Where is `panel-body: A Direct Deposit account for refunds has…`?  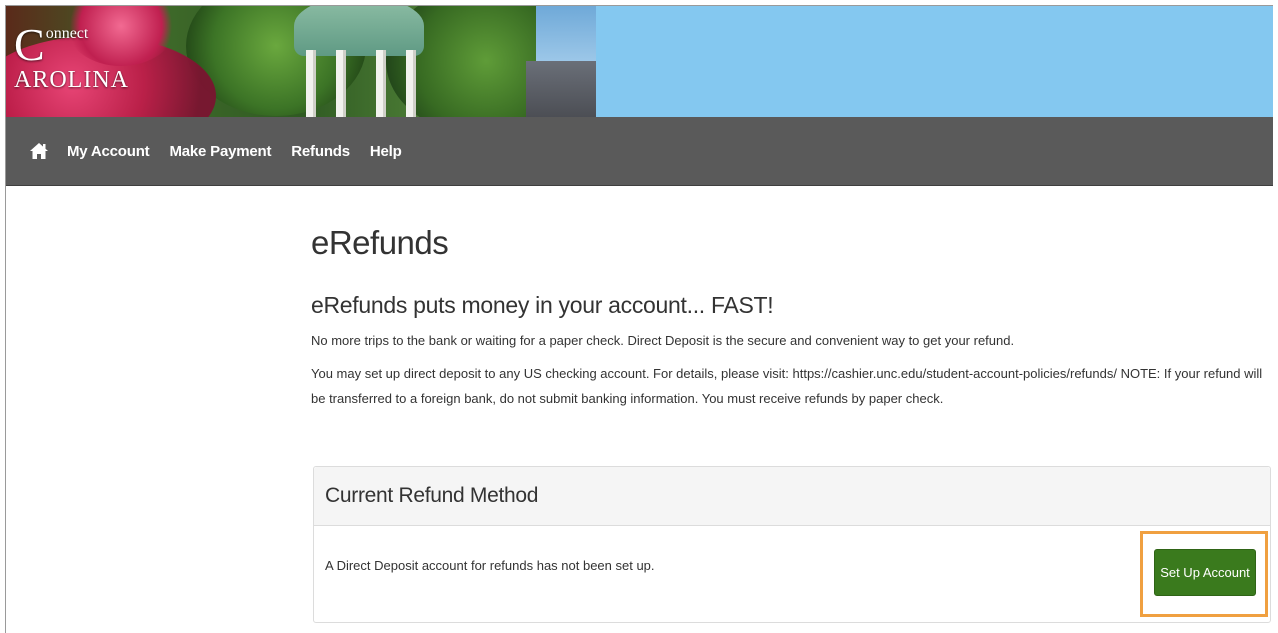
panel-body: A Direct Deposit account for refunds has… is located at coordinates (792, 574).